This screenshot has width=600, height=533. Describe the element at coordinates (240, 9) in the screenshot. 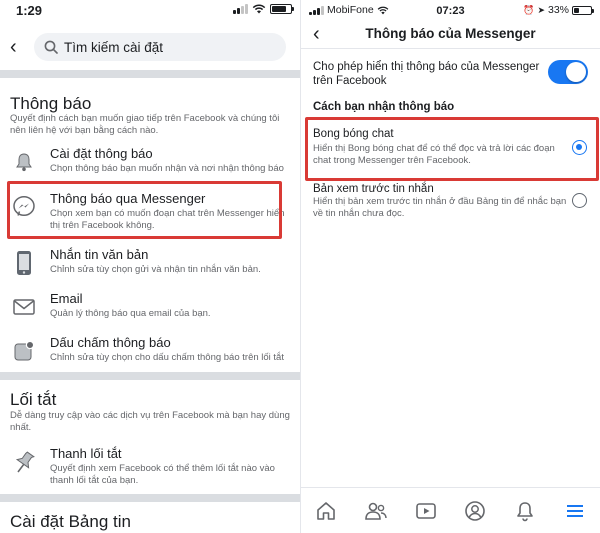

I see `signal-icon` at that location.